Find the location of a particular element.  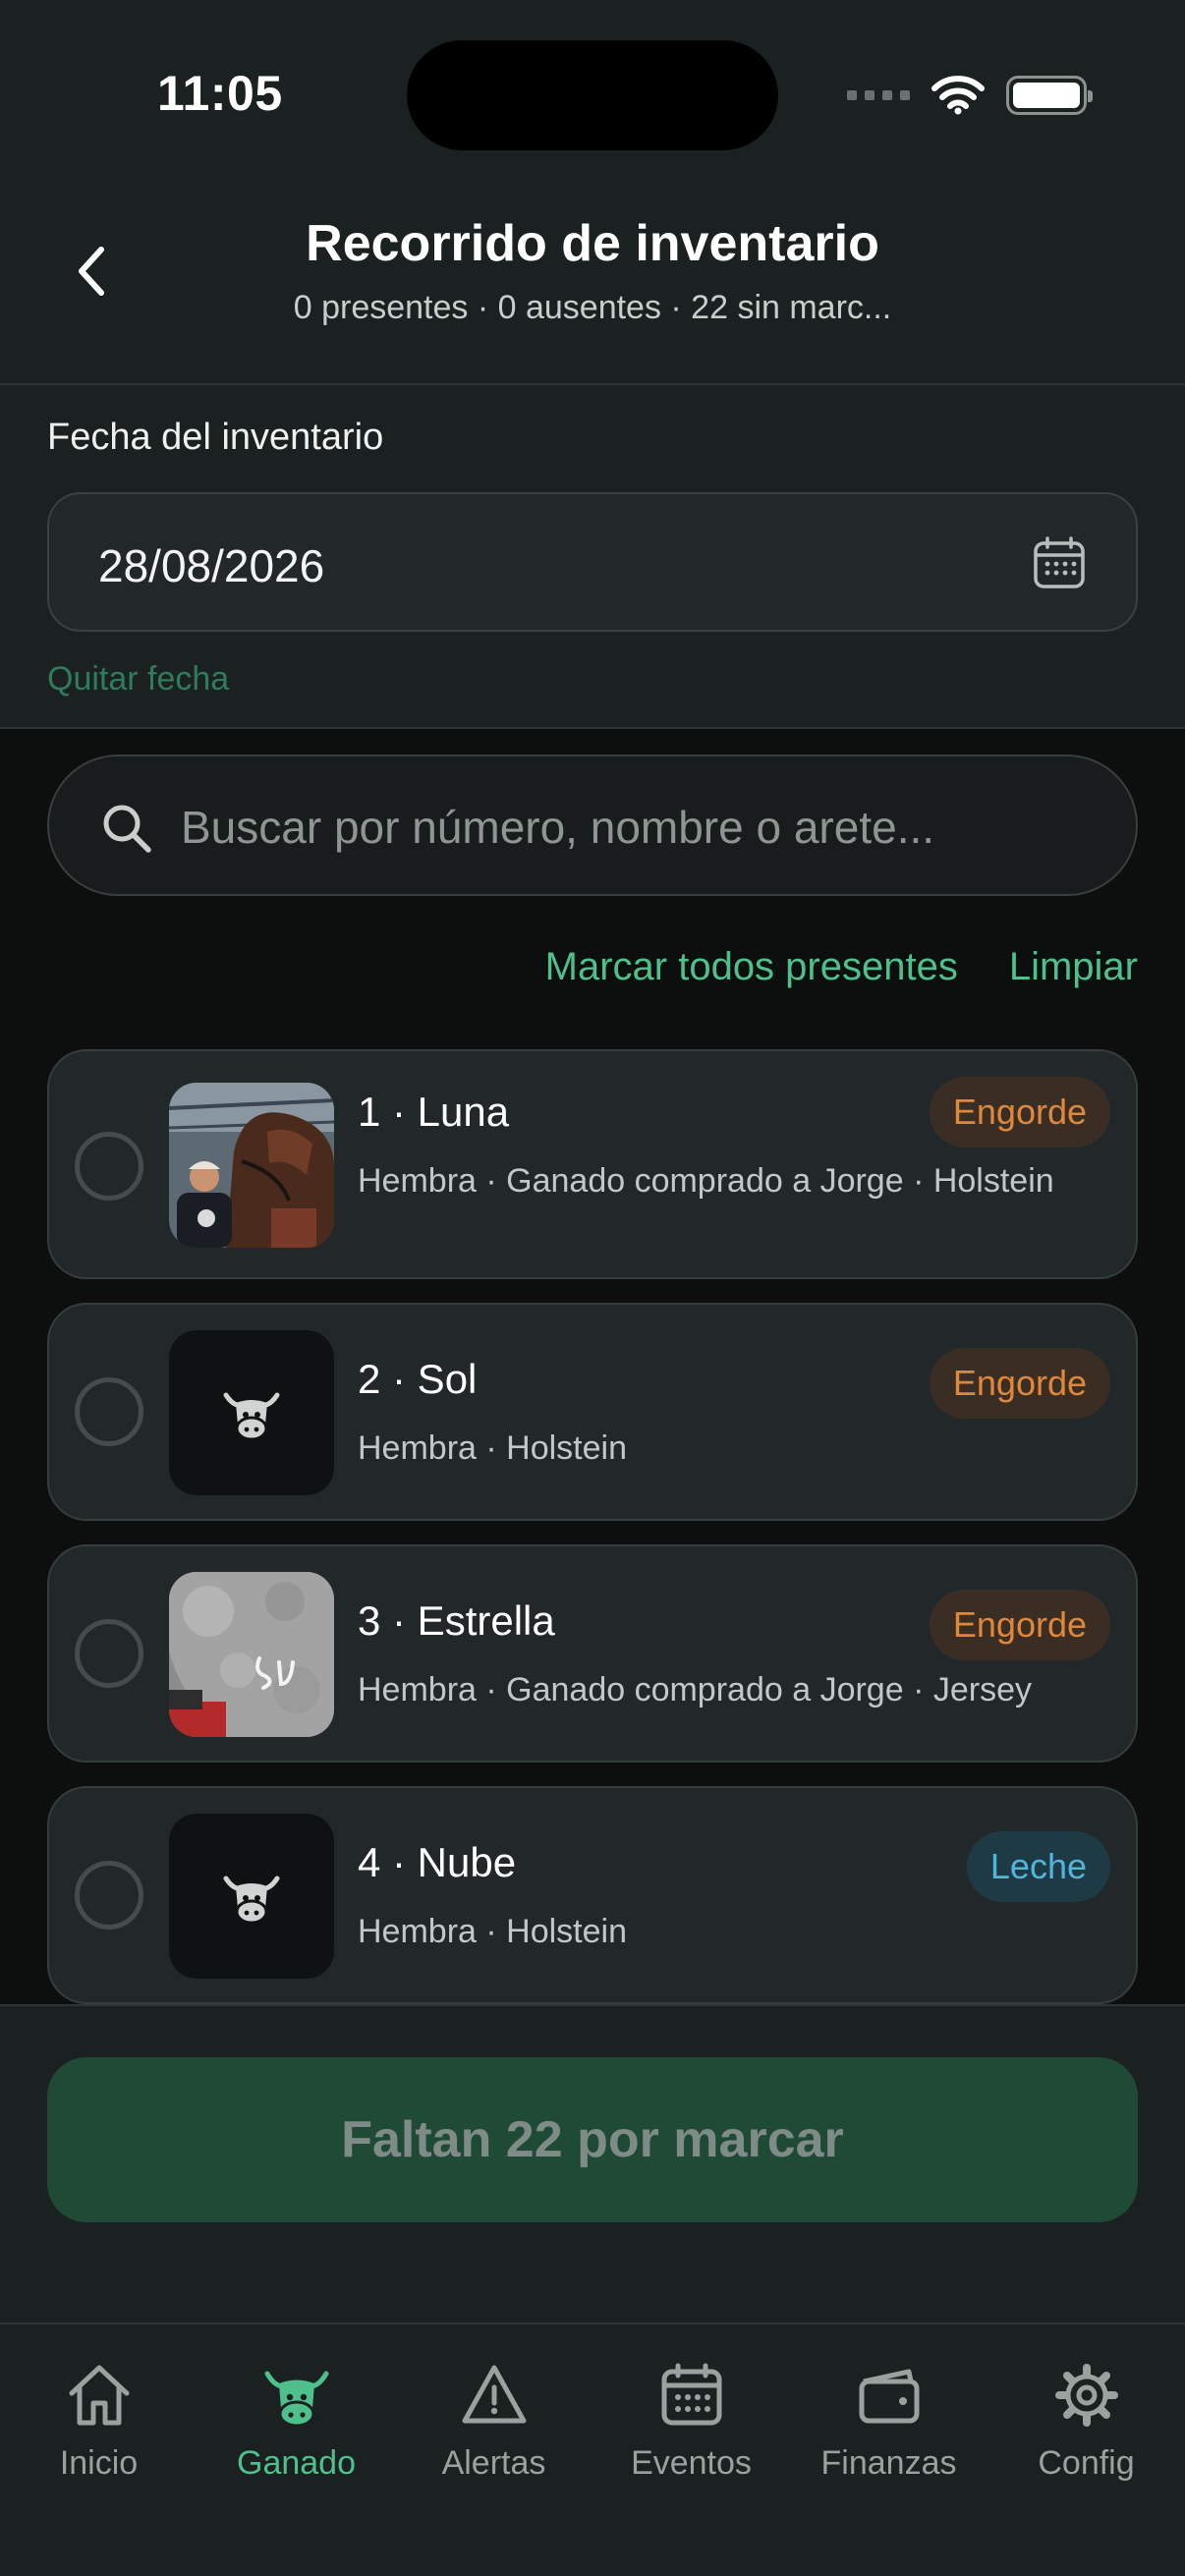

date-label: Fecha del inventario is located at coordinates (216, 437).